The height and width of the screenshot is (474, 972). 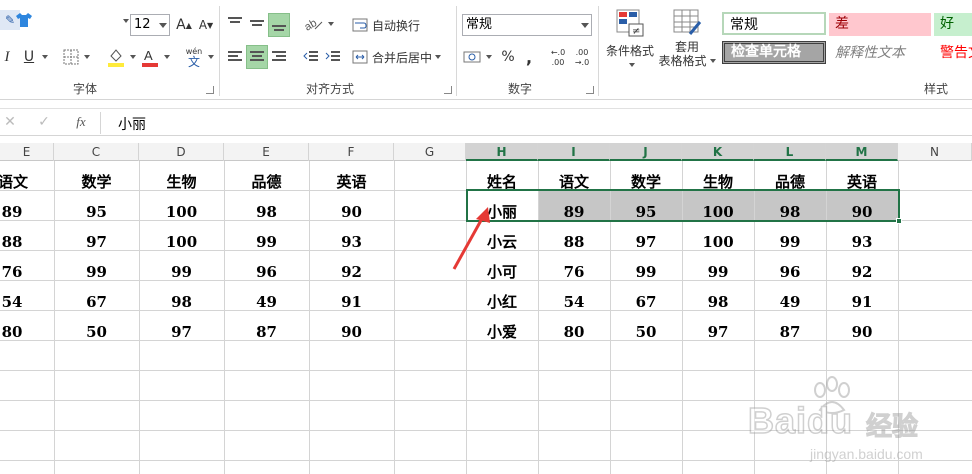 What do you see at coordinates (81, 122) in the screenshot?
I see `insert-function-icon: fx` at bounding box center [81, 122].